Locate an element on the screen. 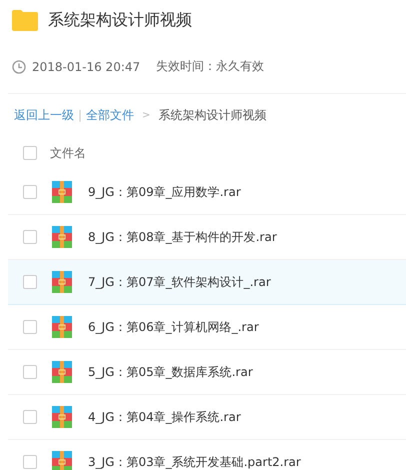  expiry-text: 失效时间：永久有效 is located at coordinates (210, 66).